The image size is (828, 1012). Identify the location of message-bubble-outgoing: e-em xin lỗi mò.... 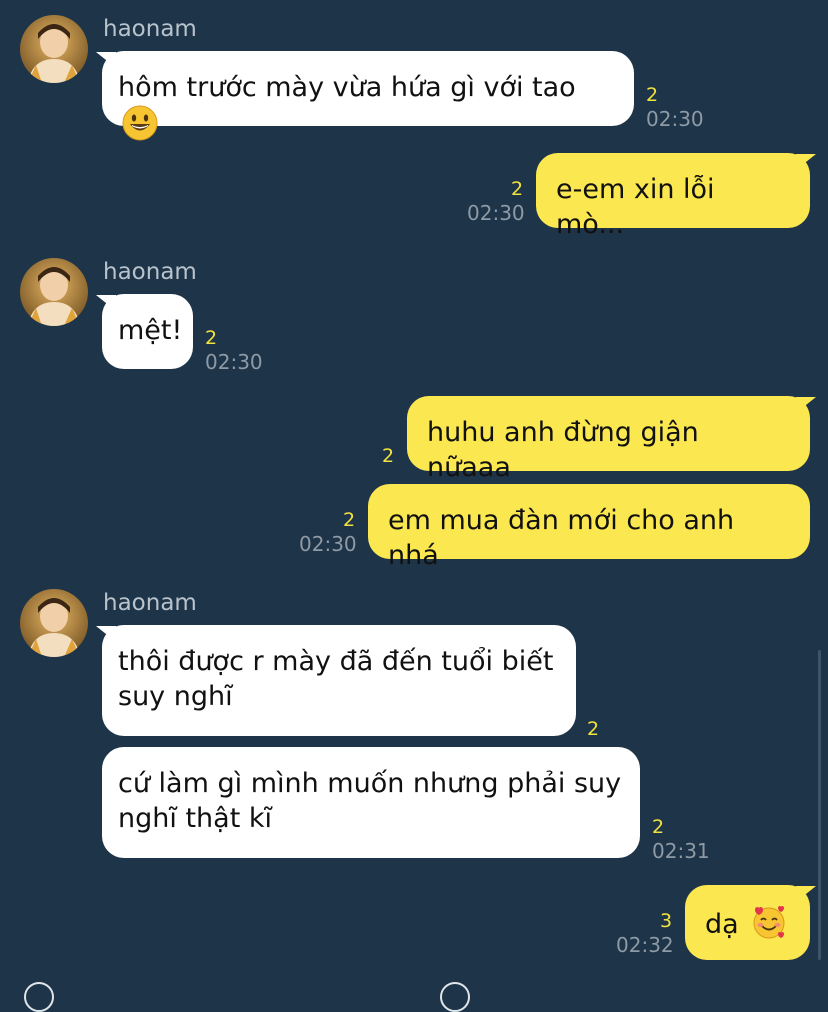
(673, 196).